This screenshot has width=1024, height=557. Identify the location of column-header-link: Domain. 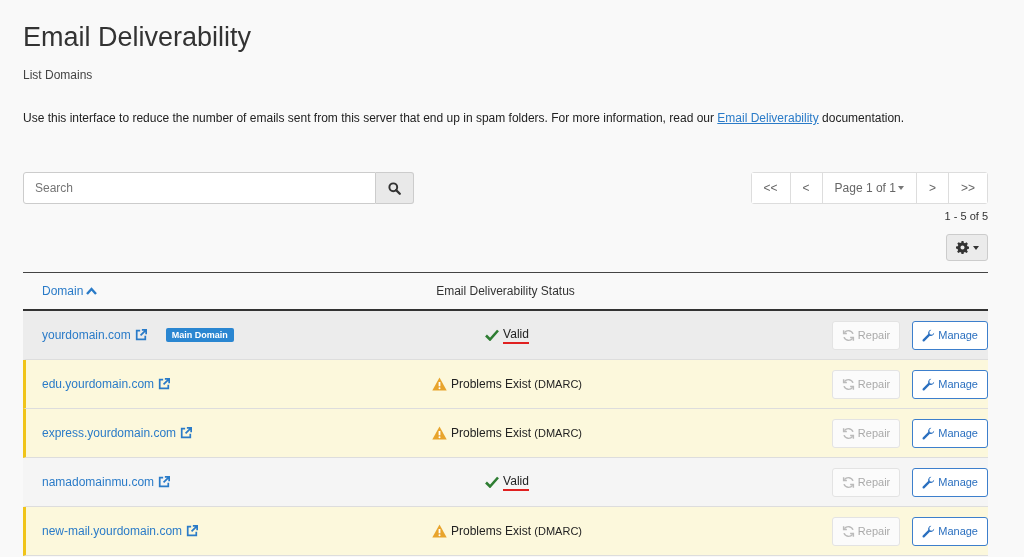
(70, 291).